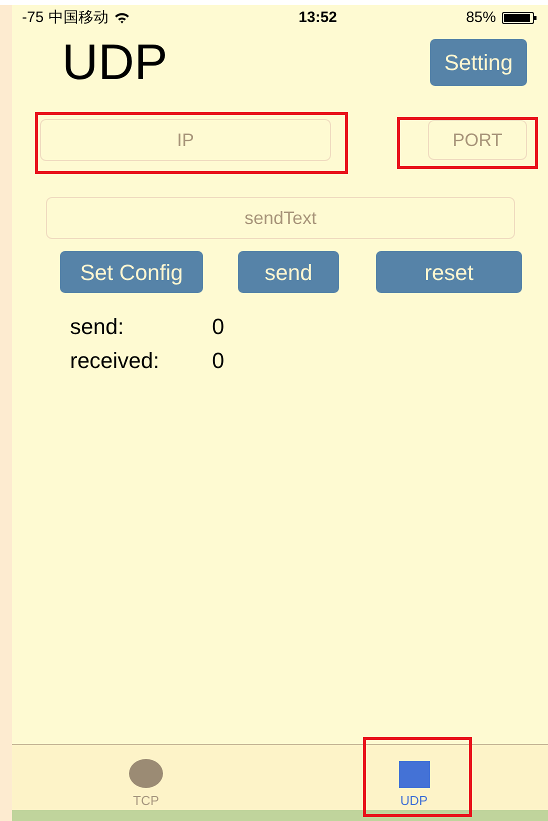 This screenshot has width=548, height=821. Describe the element at coordinates (122, 18) in the screenshot. I see `wifi-icon` at that location.